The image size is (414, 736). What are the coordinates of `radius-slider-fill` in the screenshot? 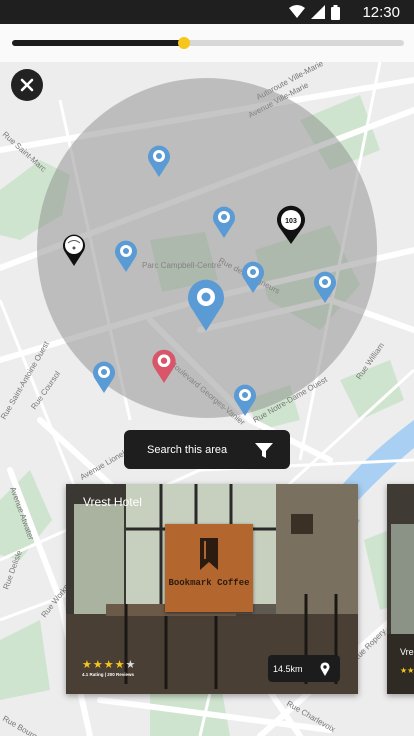 It's located at (98, 43).